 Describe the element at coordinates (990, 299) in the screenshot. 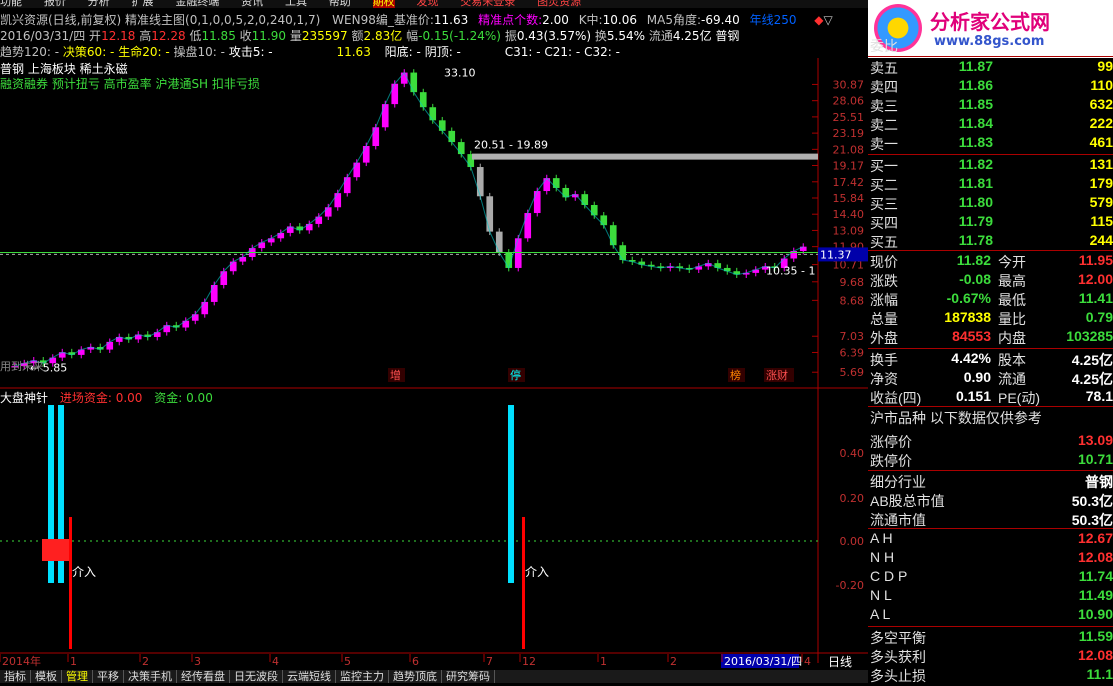

I see `stat-row: 涨幅 -0.67% 最低 11.41` at that location.